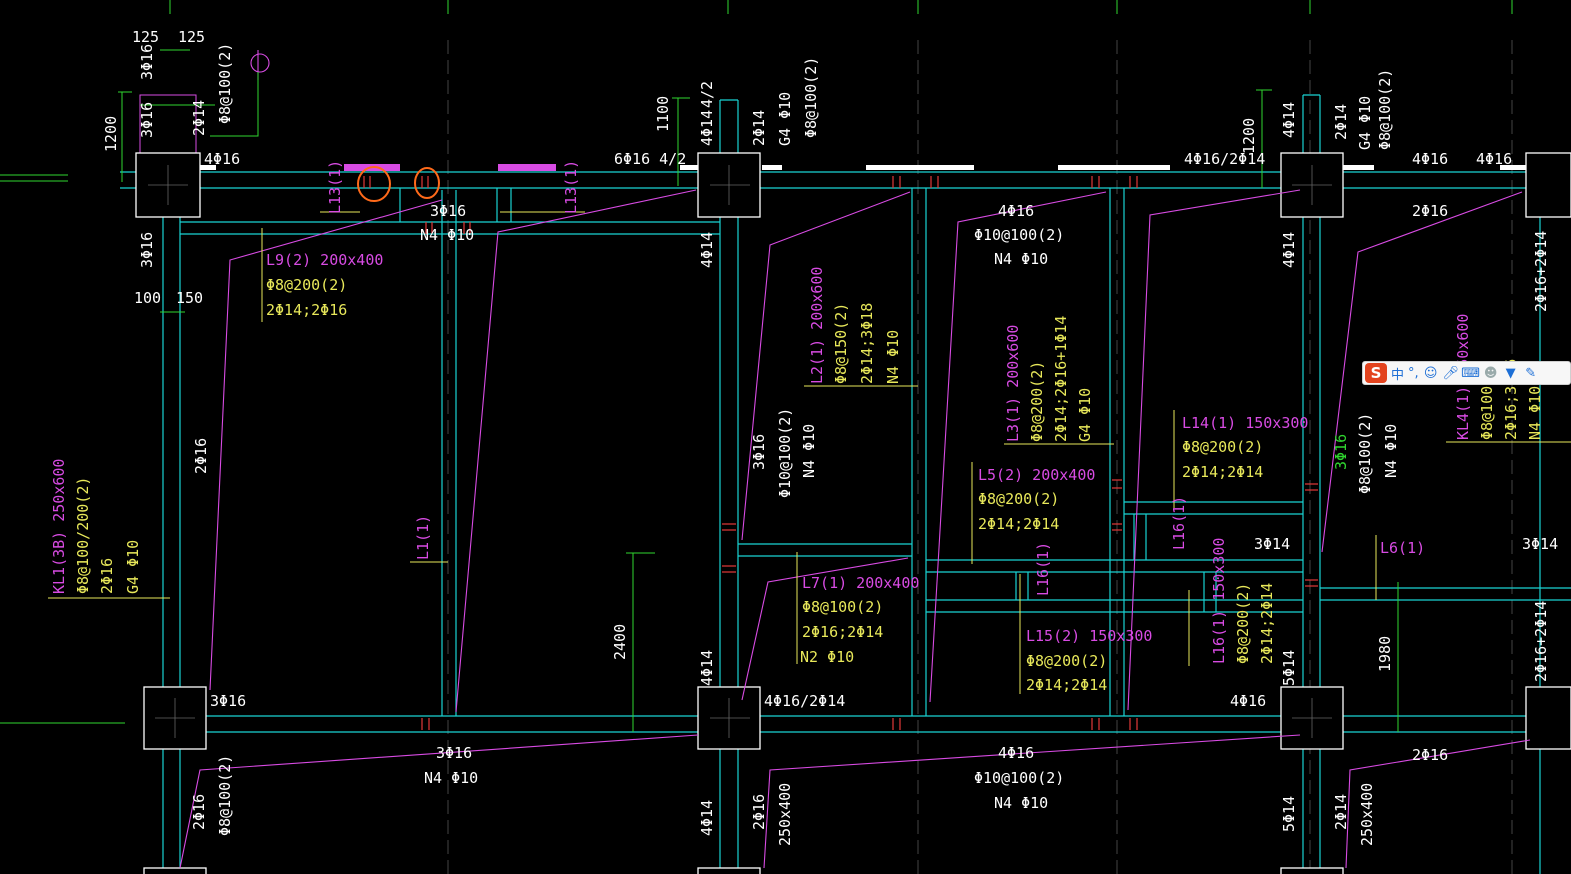 The image size is (1571, 874). What do you see at coordinates (225, 795) in the screenshot?
I see `left-col-label-5: Φ8@100(2)` at bounding box center [225, 795].